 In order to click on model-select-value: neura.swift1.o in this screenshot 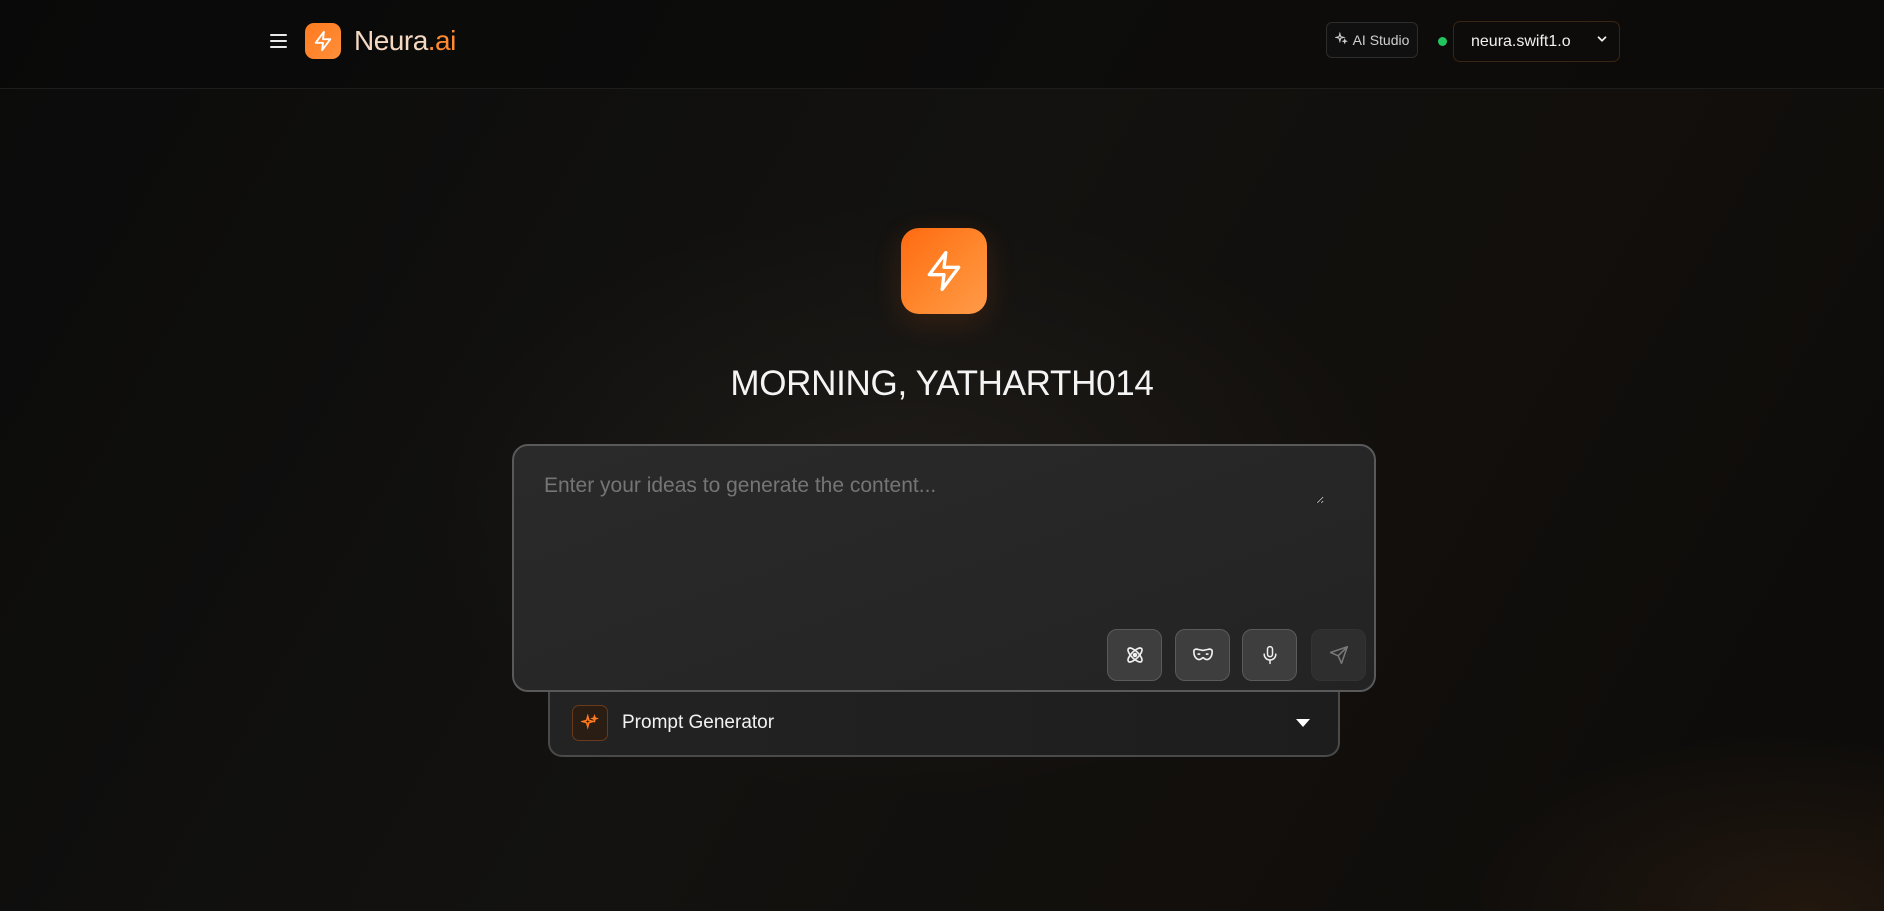, I will do `click(1521, 41)`.